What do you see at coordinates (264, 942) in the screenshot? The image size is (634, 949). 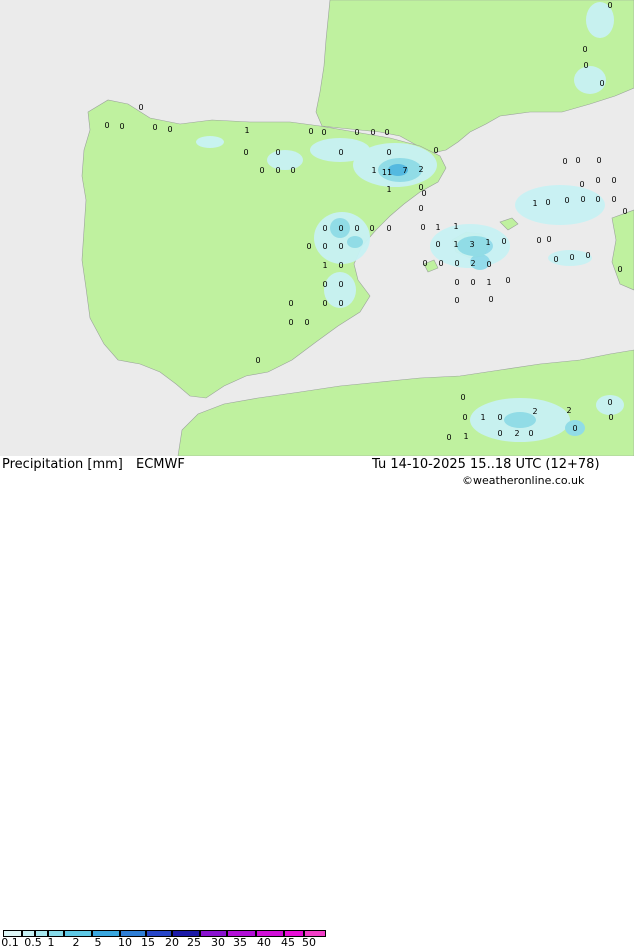 I see `colorbar-tick-label: 40` at bounding box center [264, 942].